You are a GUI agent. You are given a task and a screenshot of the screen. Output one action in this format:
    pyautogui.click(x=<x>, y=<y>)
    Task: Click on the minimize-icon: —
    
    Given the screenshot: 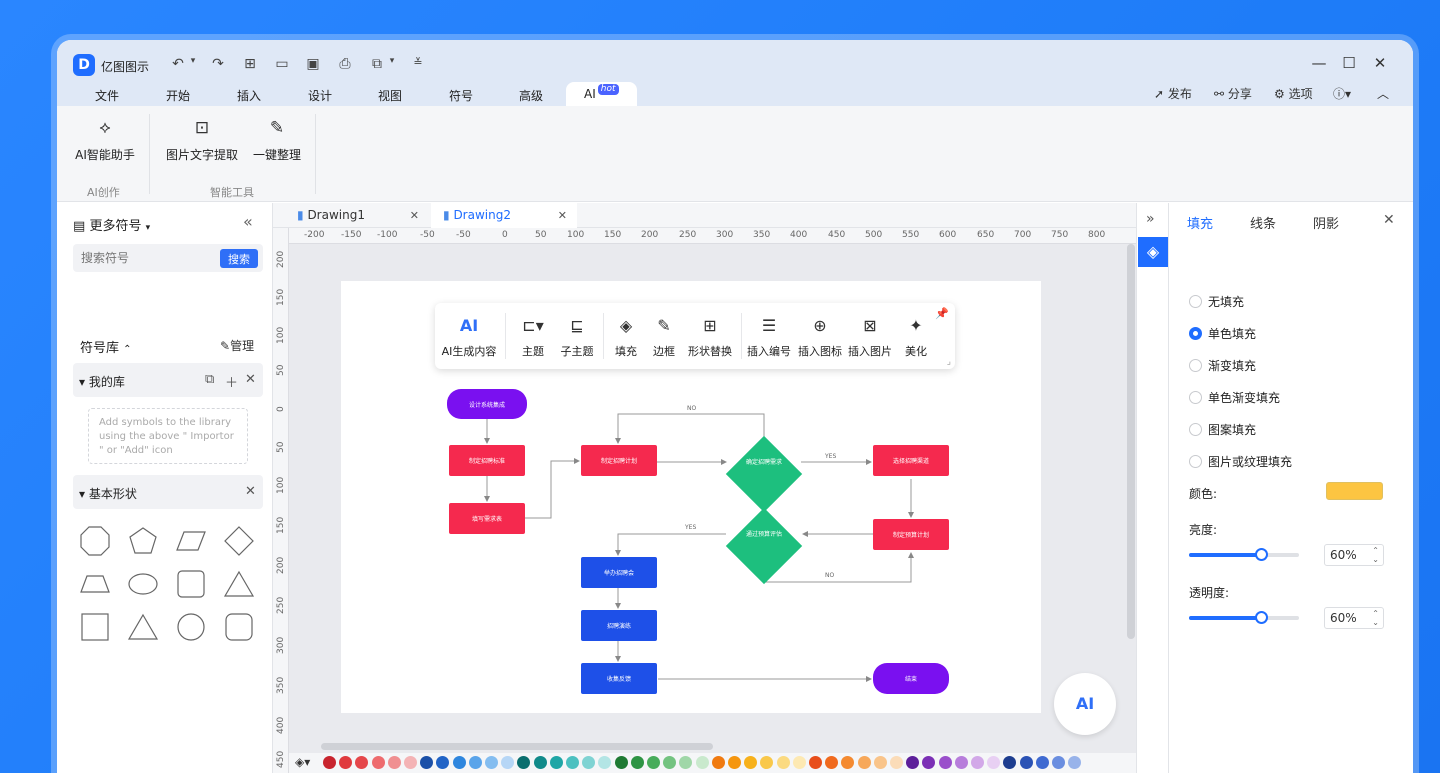 What is the action you would take?
    pyautogui.click(x=1319, y=63)
    